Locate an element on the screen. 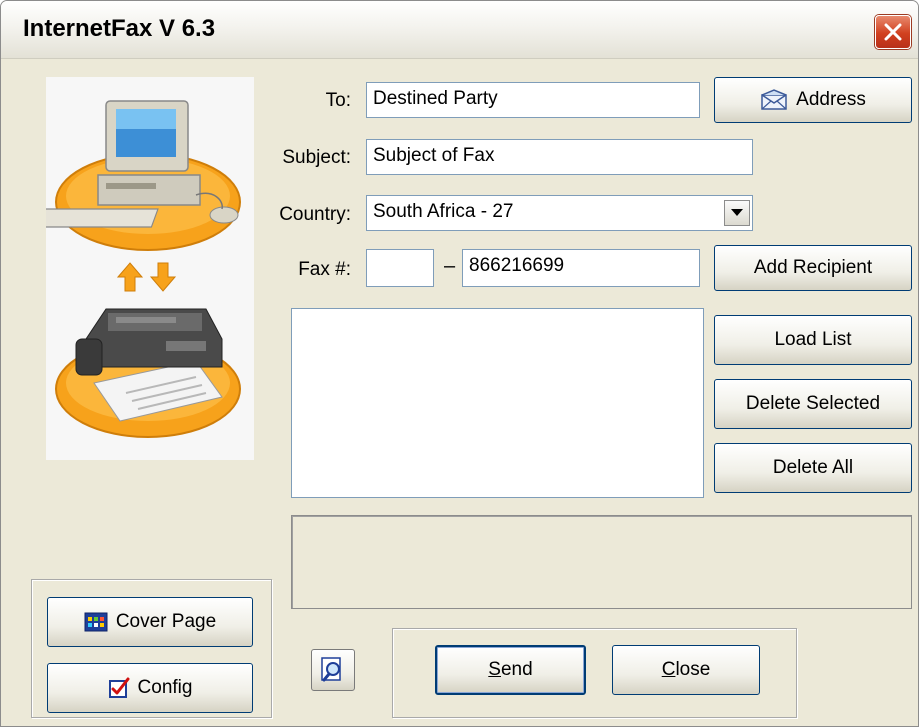 The height and width of the screenshot is (727, 919). title-bar: InternetFax V 6.3 is located at coordinates (459, 30).